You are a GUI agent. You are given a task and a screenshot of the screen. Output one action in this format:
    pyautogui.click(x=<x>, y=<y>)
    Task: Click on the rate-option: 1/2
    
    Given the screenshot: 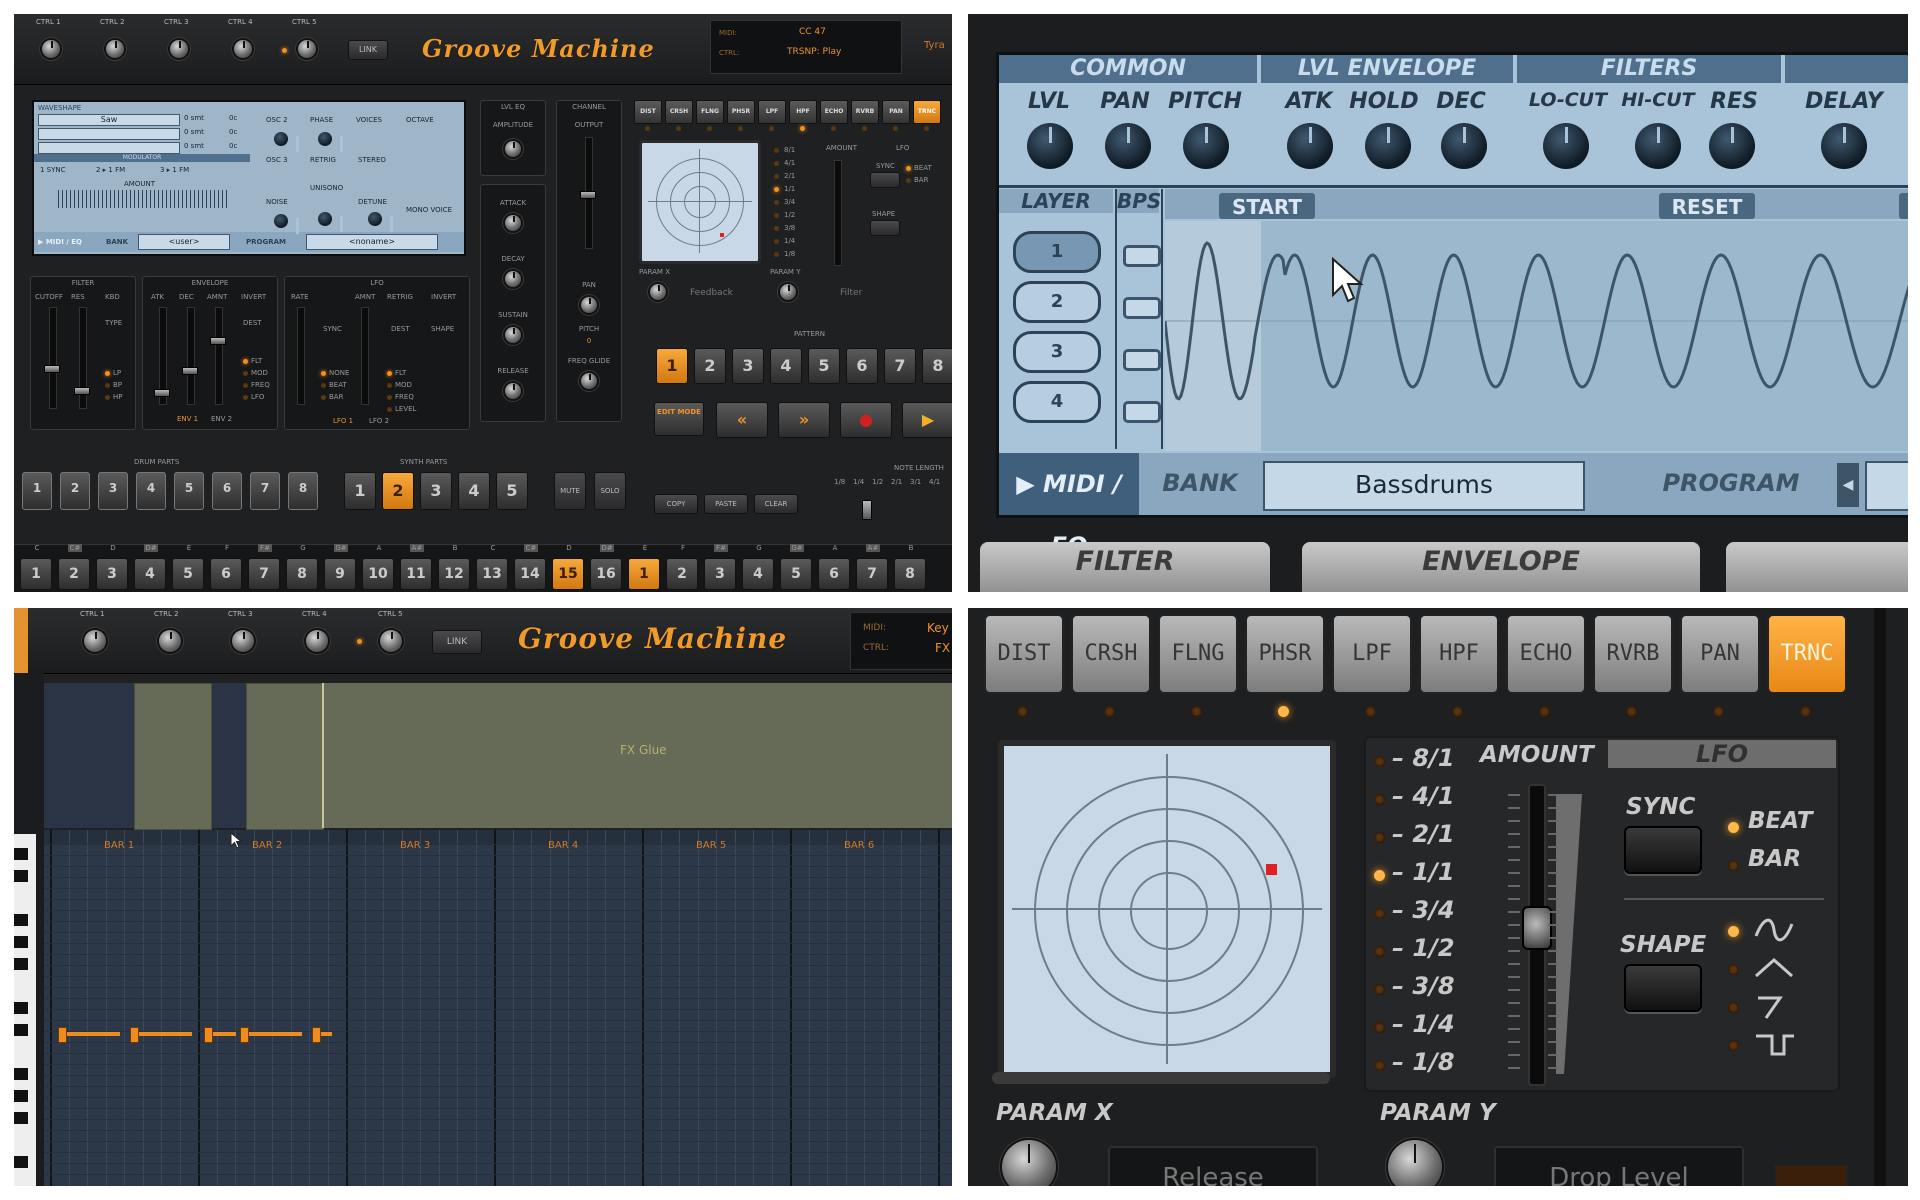 What is the action you would take?
    pyautogui.click(x=789, y=215)
    